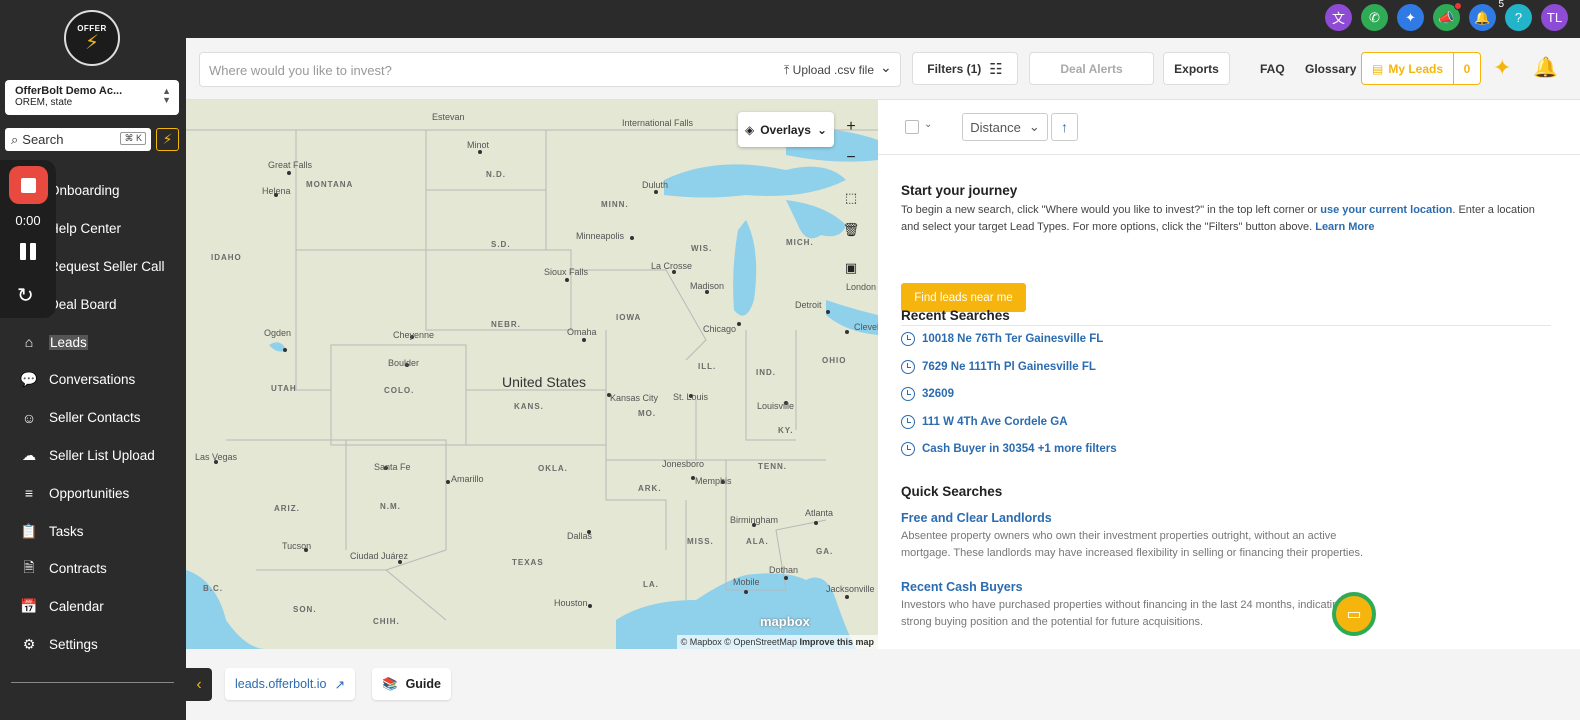 The width and height of the screenshot is (1580, 720). Describe the element at coordinates (757, 541) in the screenshot. I see `state-label: ALA.` at that location.